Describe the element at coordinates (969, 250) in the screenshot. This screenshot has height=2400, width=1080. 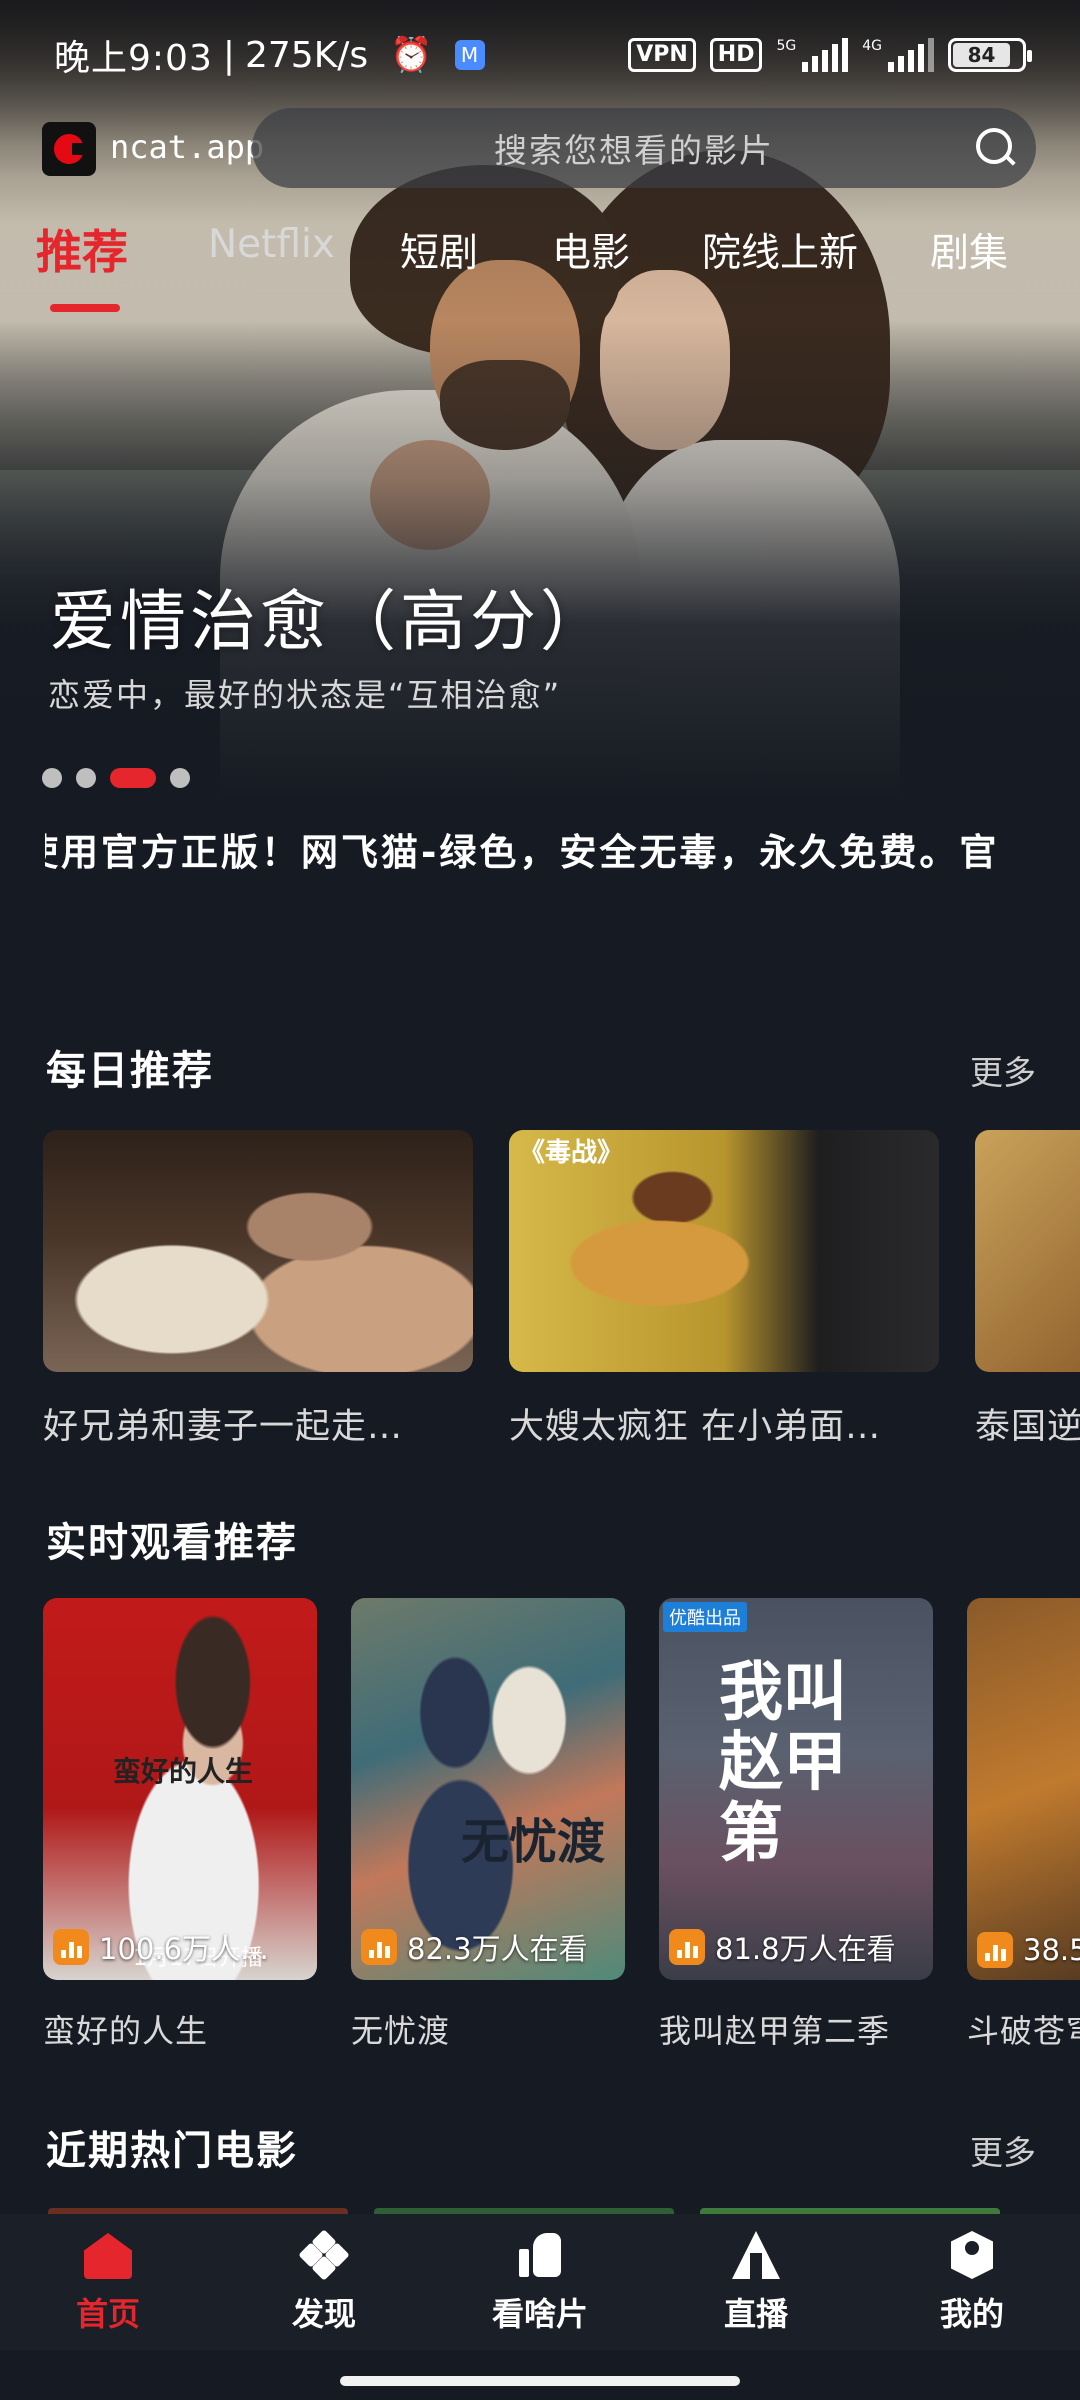
I see `tab-series: 剧集` at that location.